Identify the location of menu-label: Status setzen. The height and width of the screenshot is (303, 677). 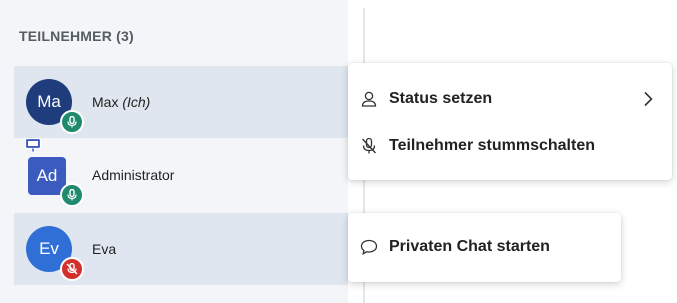
(441, 98).